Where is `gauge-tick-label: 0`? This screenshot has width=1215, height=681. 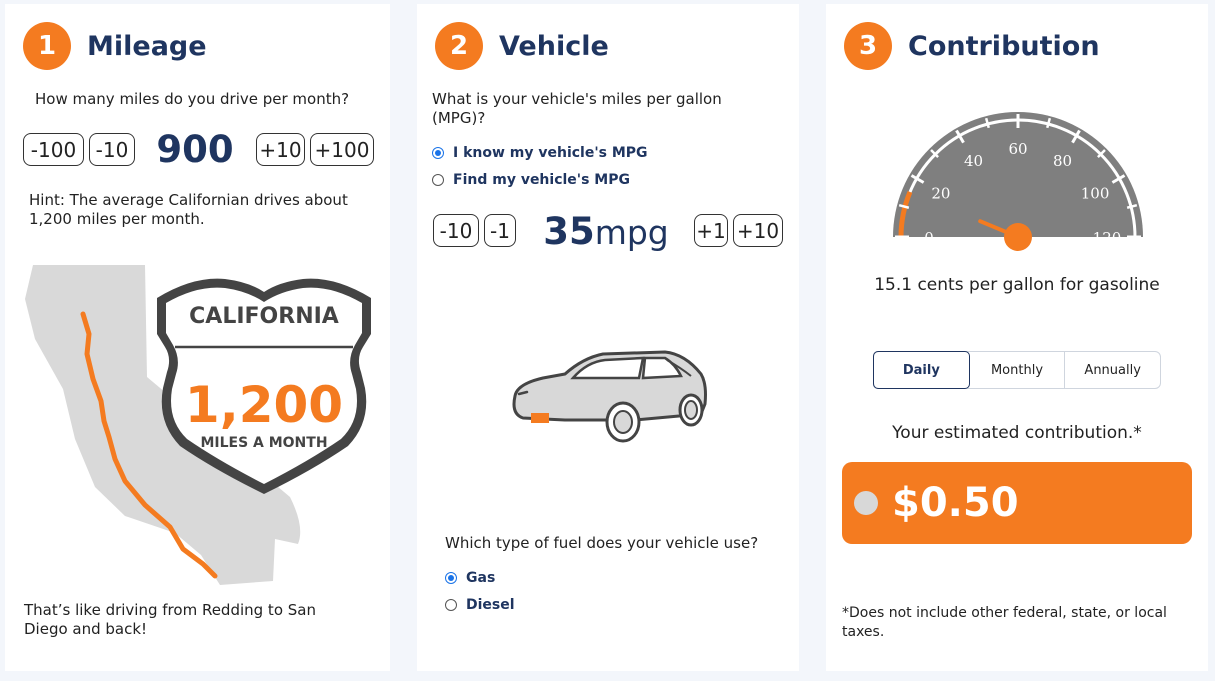
gauge-tick-label: 0 is located at coordinates (929, 238).